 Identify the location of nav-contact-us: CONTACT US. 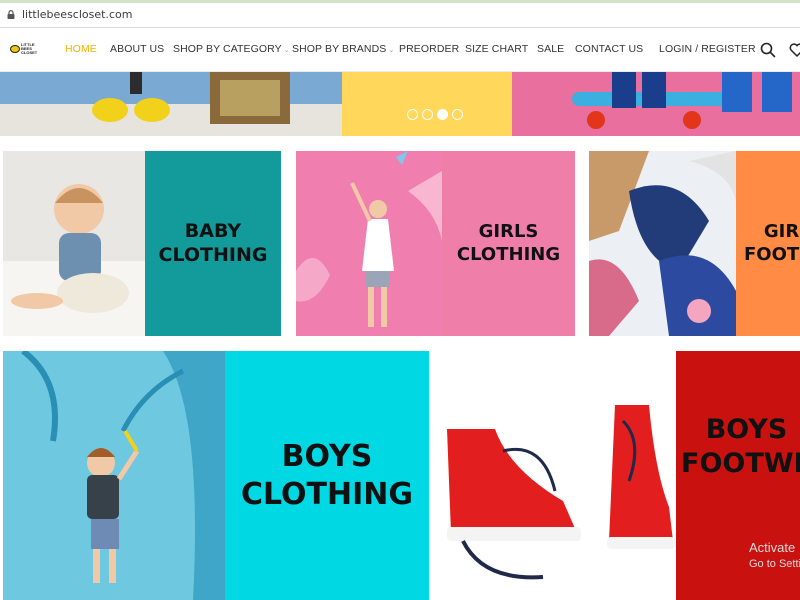
(609, 49).